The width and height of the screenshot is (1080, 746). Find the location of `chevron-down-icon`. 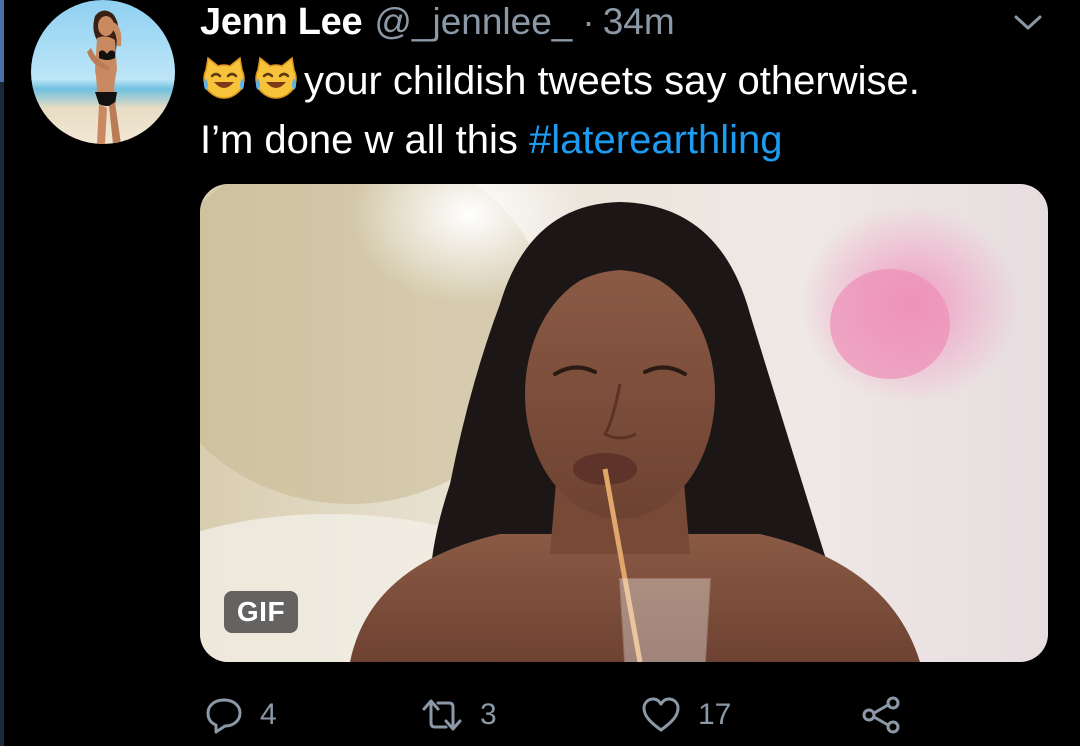

chevron-down-icon is located at coordinates (1028, 23).